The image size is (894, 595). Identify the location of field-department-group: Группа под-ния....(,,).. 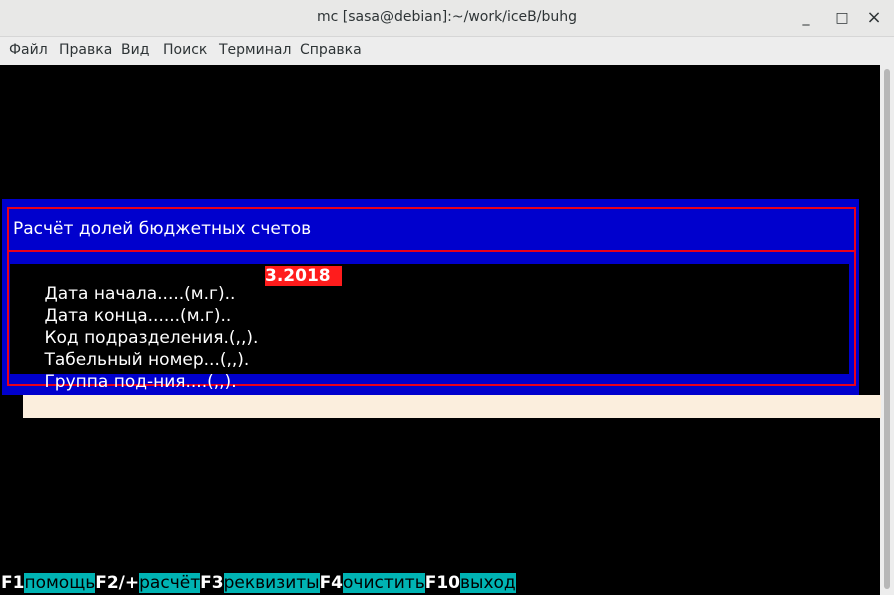
(124, 382).